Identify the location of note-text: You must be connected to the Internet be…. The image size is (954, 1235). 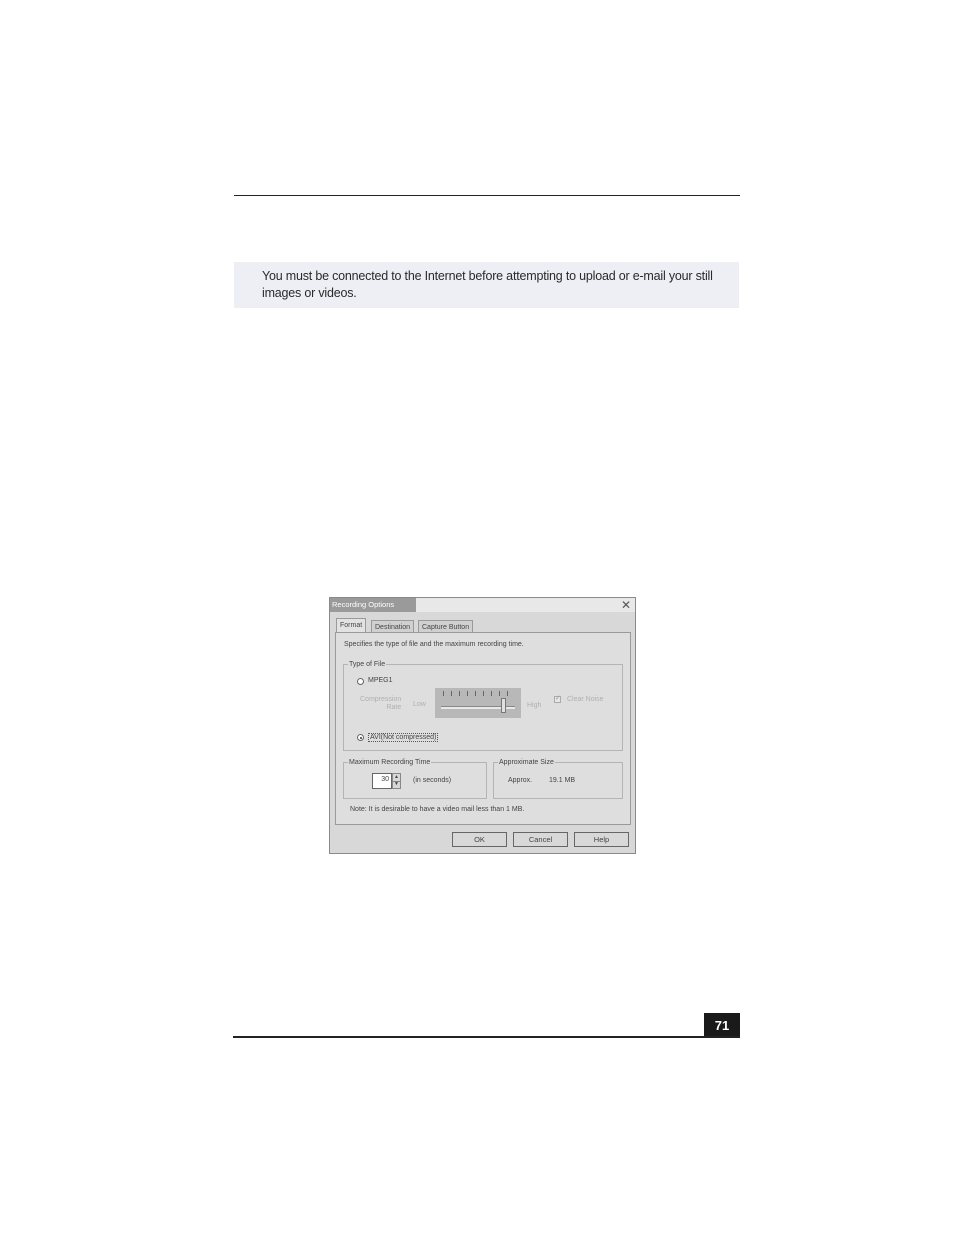
(500, 285).